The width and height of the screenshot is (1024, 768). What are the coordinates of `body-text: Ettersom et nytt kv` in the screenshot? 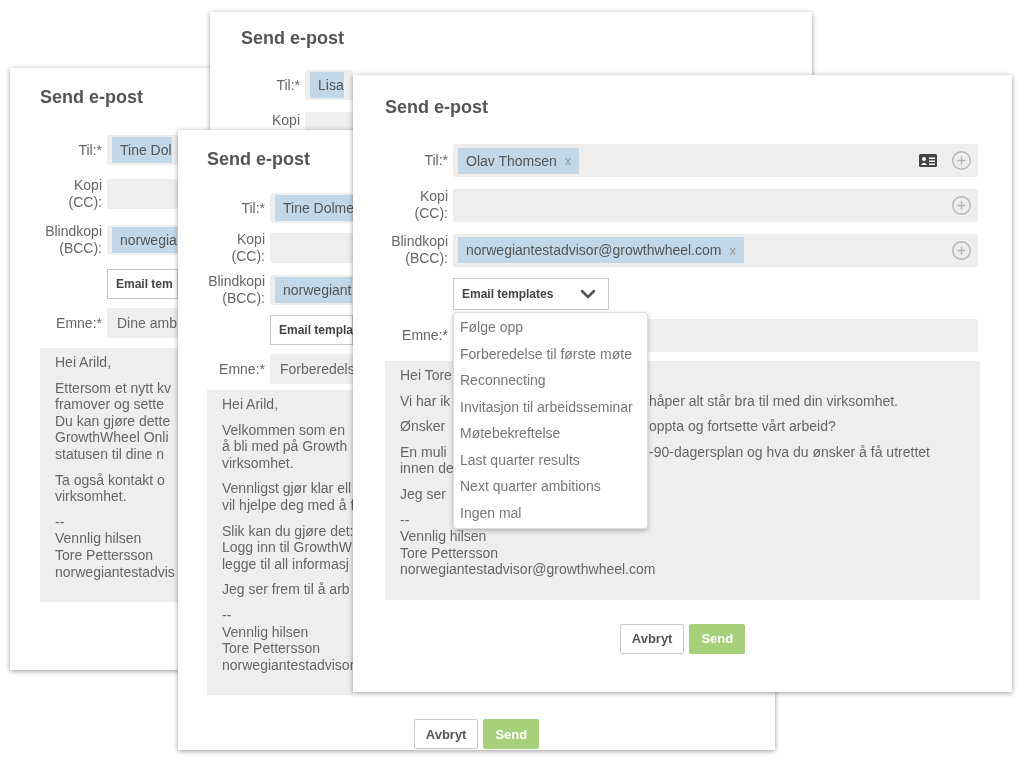 It's located at (113, 388).